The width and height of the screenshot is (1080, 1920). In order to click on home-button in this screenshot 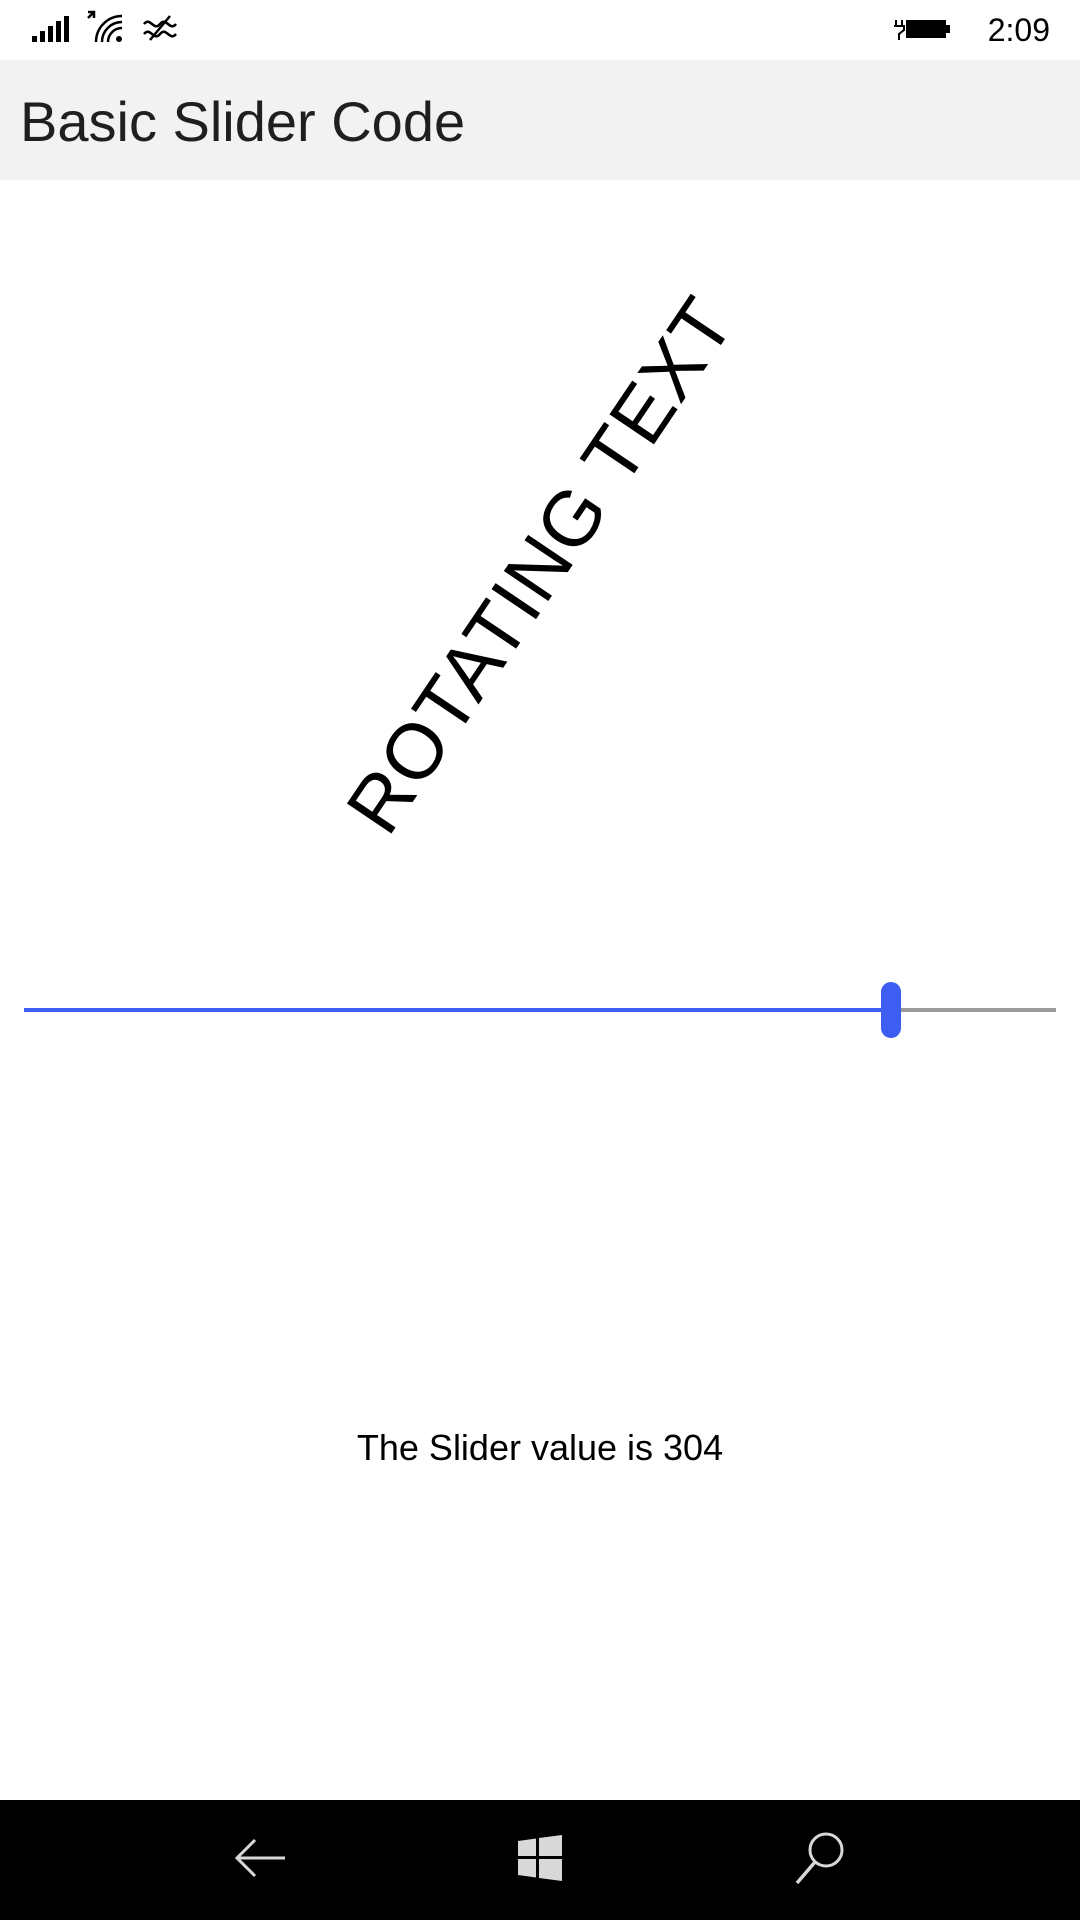, I will do `click(540, 1860)`.